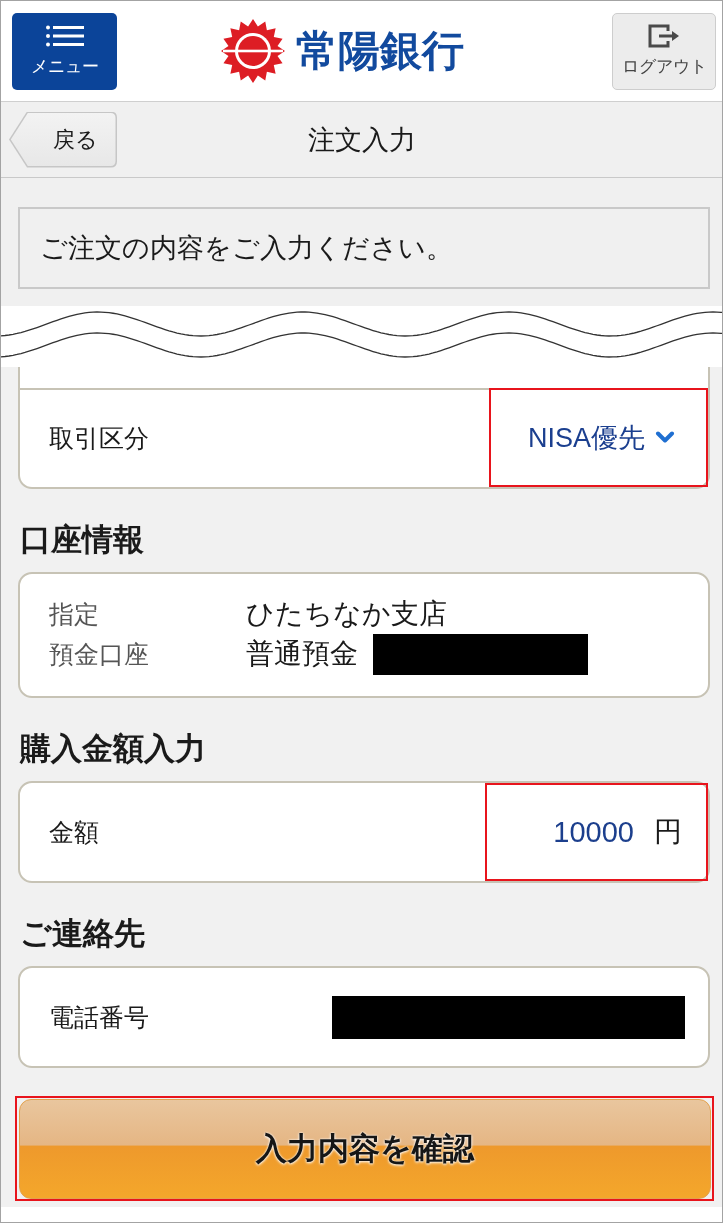 The image size is (728, 1224). What do you see at coordinates (665, 437) in the screenshot?
I see `chevron-down-icon` at bounding box center [665, 437].